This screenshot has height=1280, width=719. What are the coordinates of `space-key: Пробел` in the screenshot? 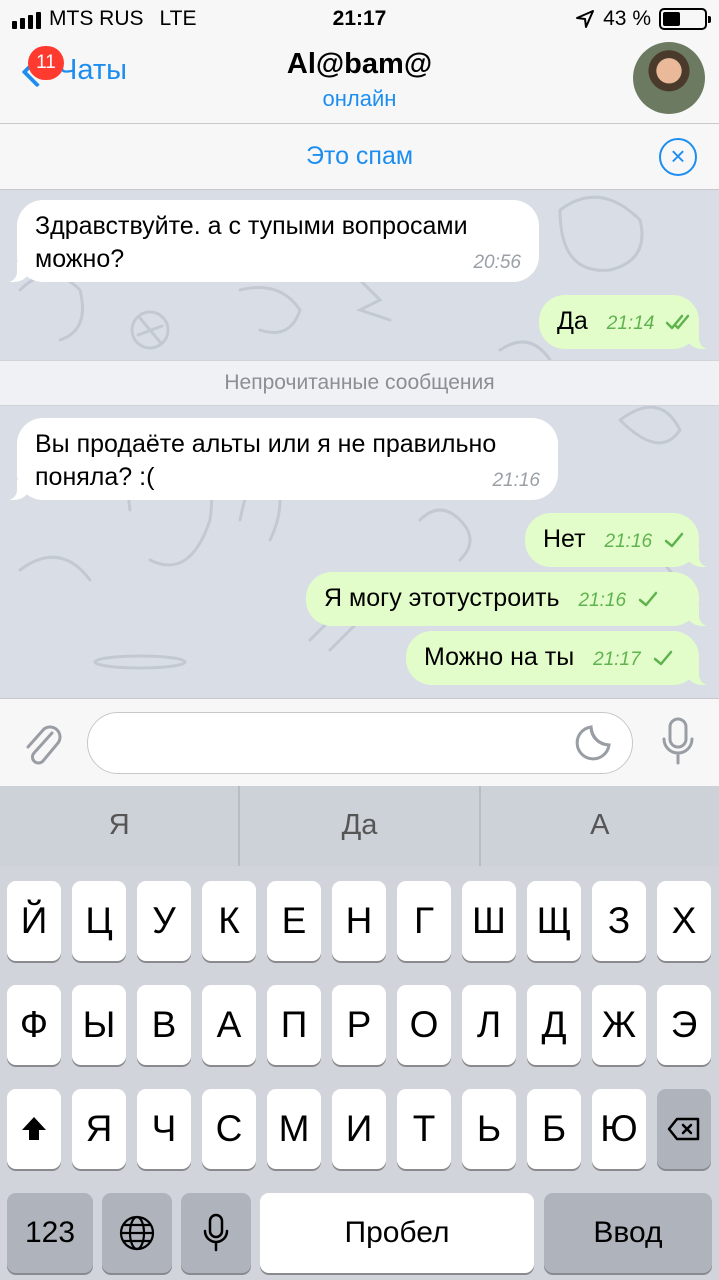 It's located at (397, 1233).